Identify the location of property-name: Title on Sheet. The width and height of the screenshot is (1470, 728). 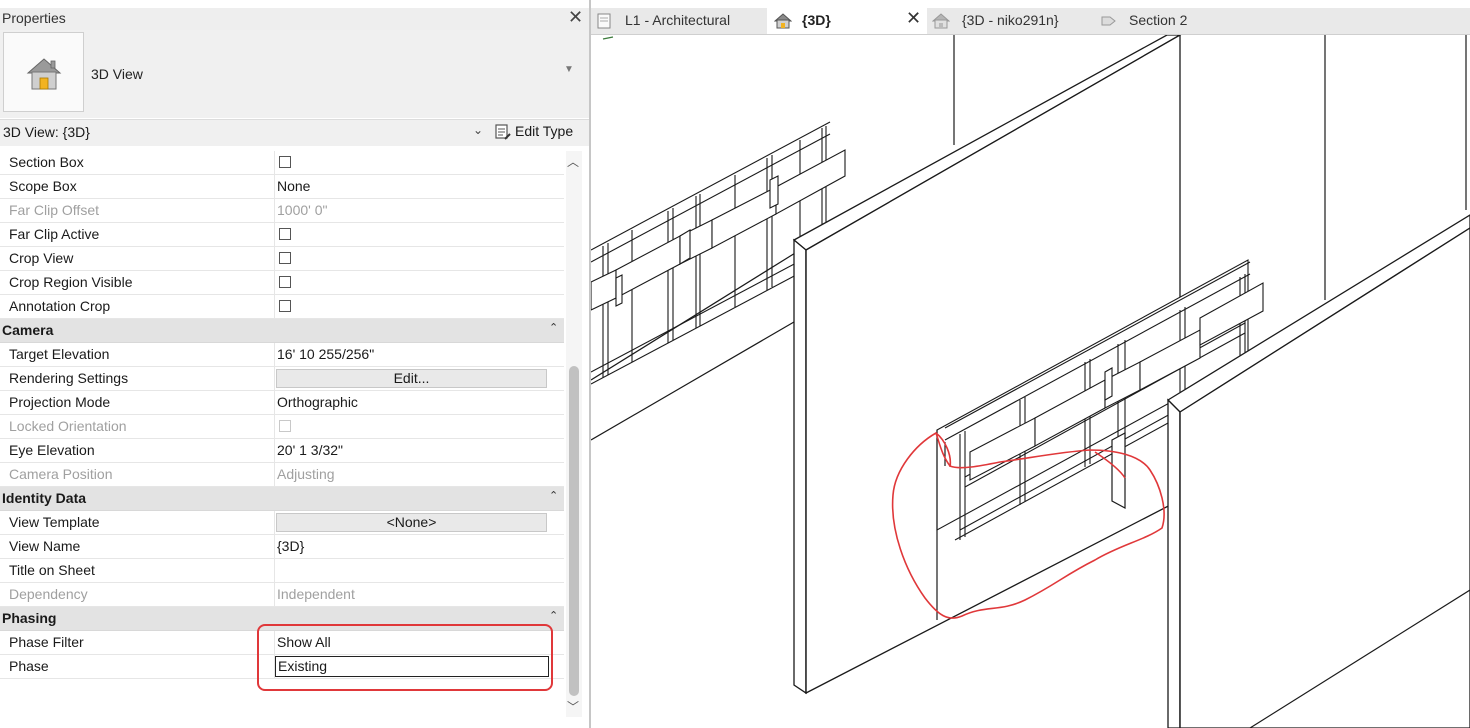
(52, 570).